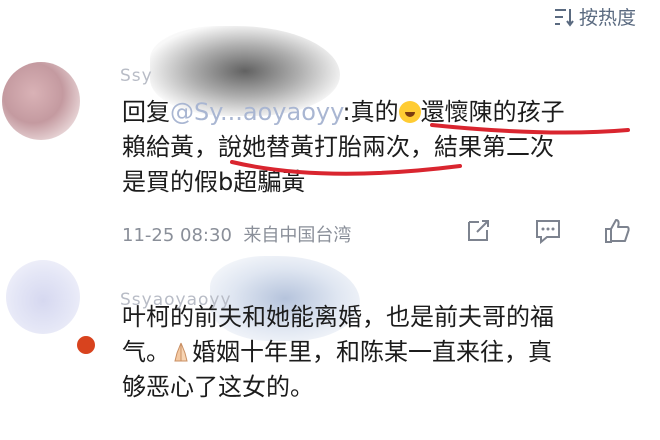 The height and width of the screenshot is (440, 660). Describe the element at coordinates (409, 112) in the screenshot. I see `laughing-emoji-icon` at that location.